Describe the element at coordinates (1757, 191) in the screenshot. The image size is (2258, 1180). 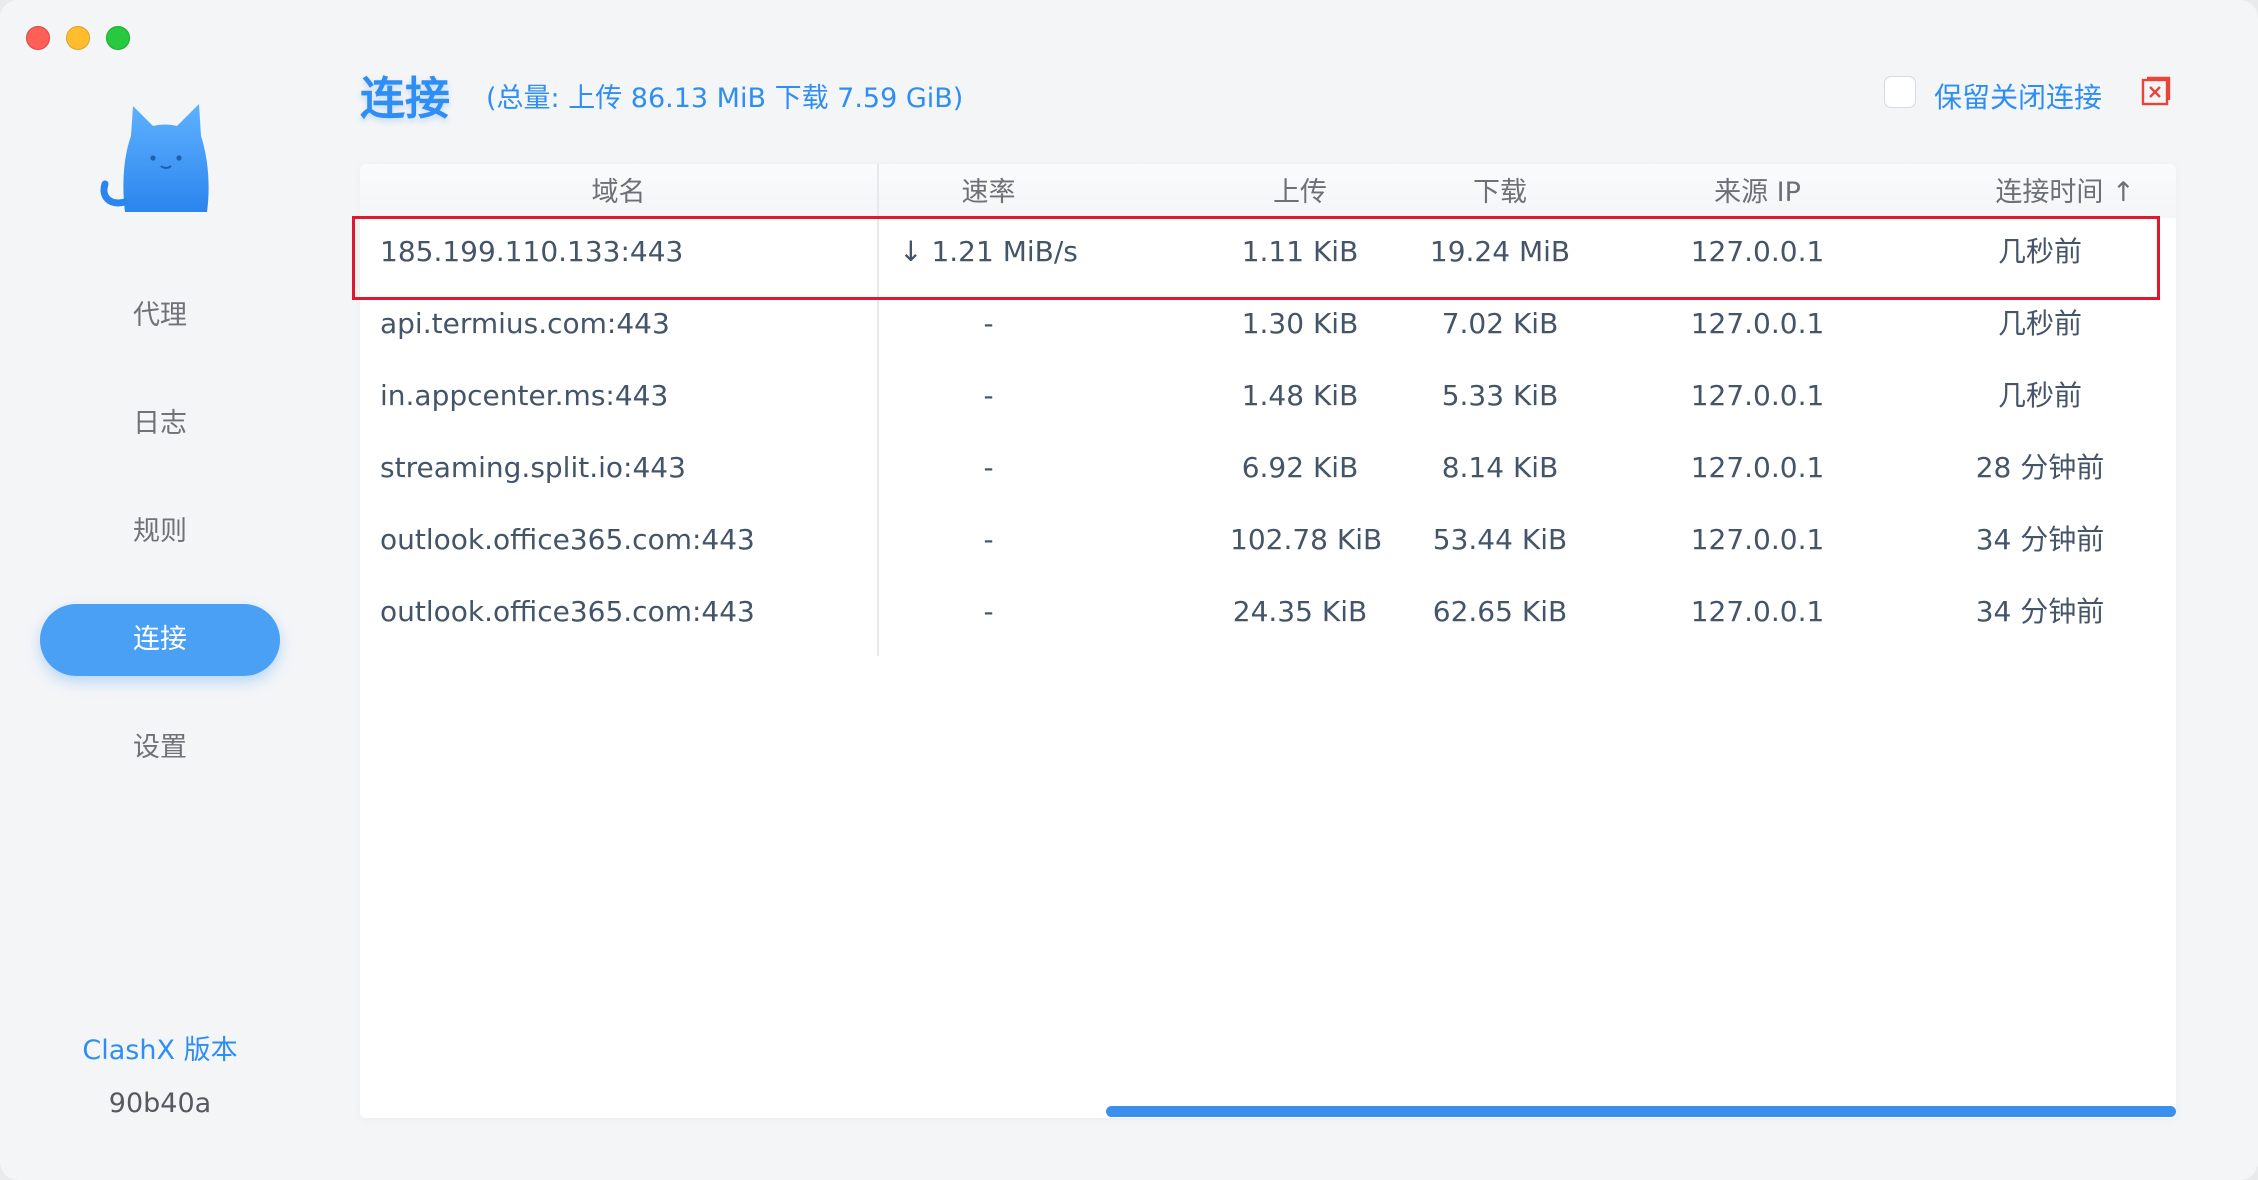
I see `column-header-source-ip: 来源 IP` at that location.